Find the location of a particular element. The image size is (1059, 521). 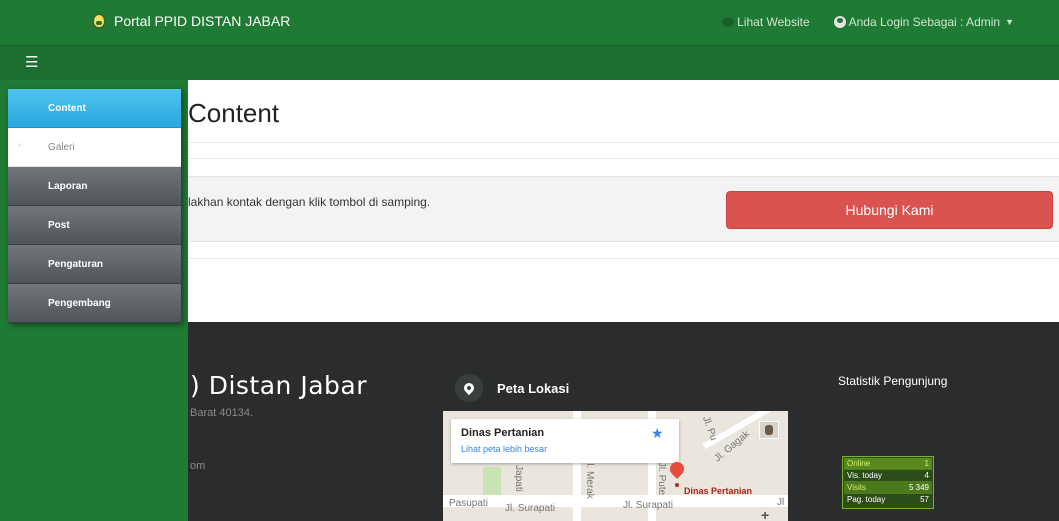

map-marker-dot is located at coordinates (677, 485).